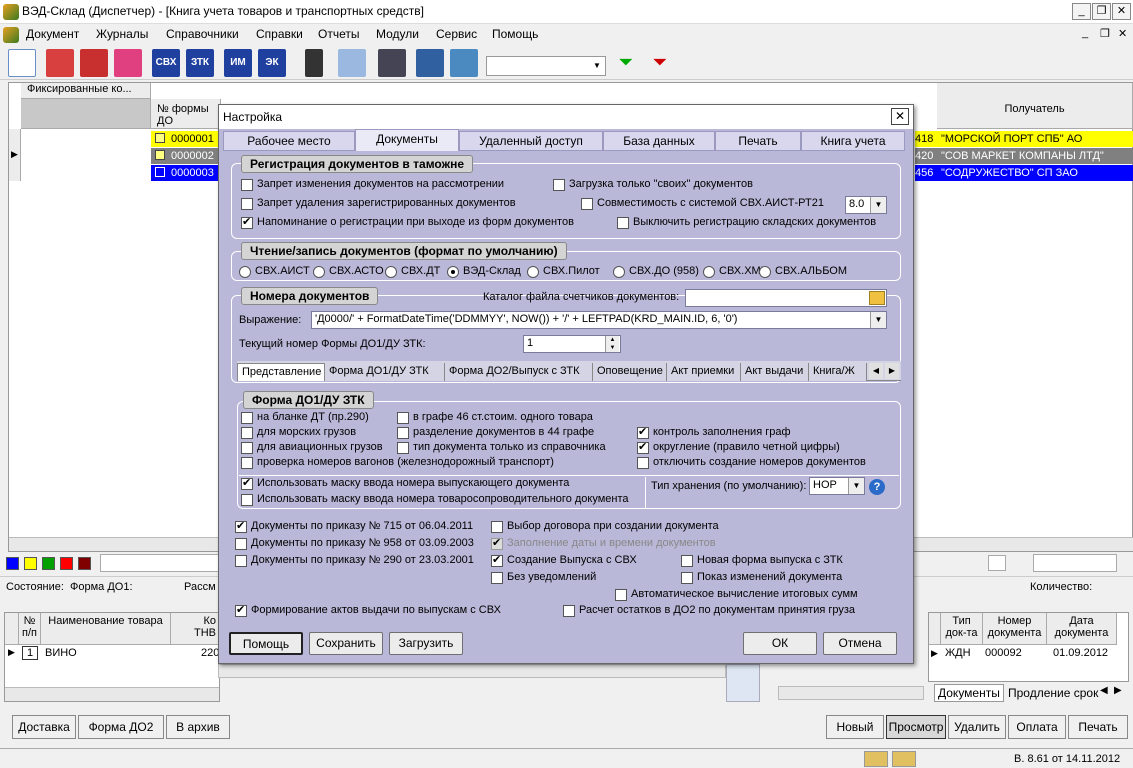 This screenshot has height=768, width=1133. Describe the element at coordinates (916, 727) in the screenshot. I see `view-button: Просмотр` at that location.